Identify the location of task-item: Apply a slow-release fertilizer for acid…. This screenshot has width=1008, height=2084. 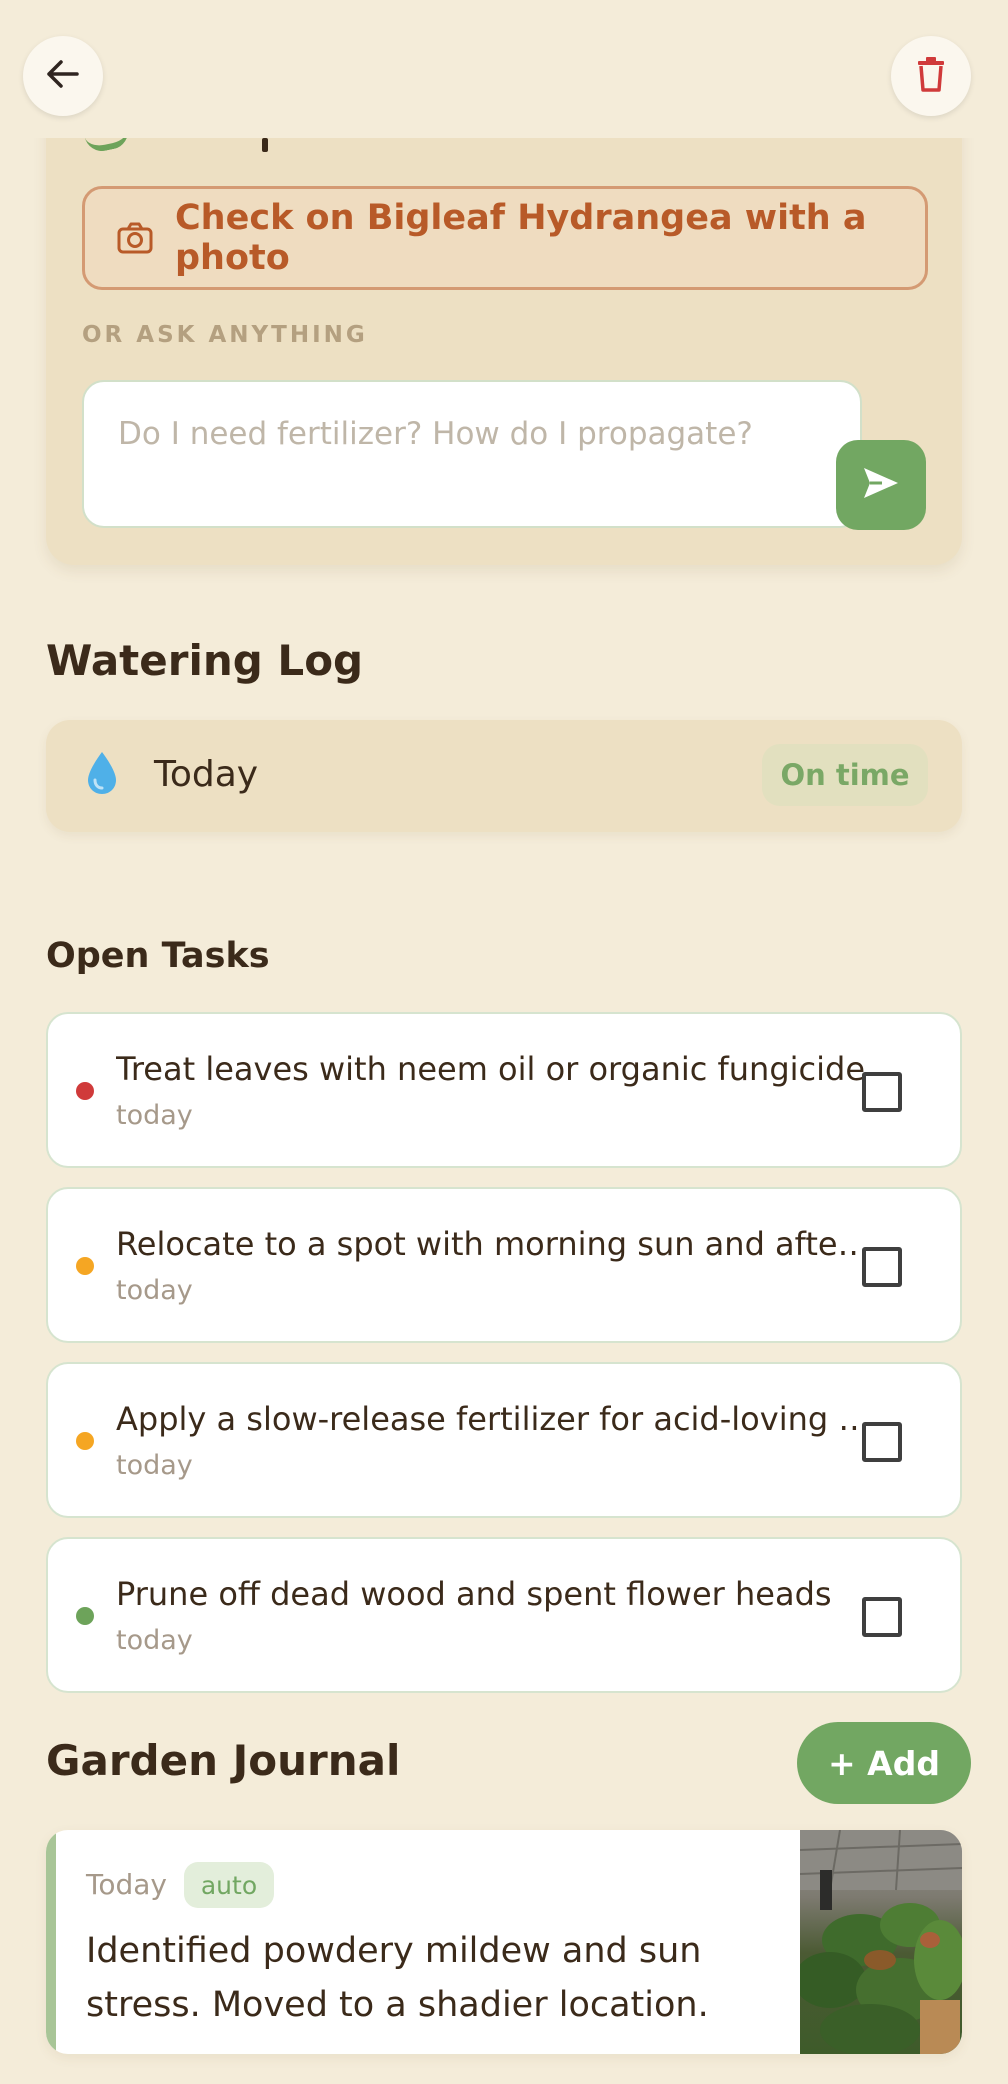
(504, 1440).